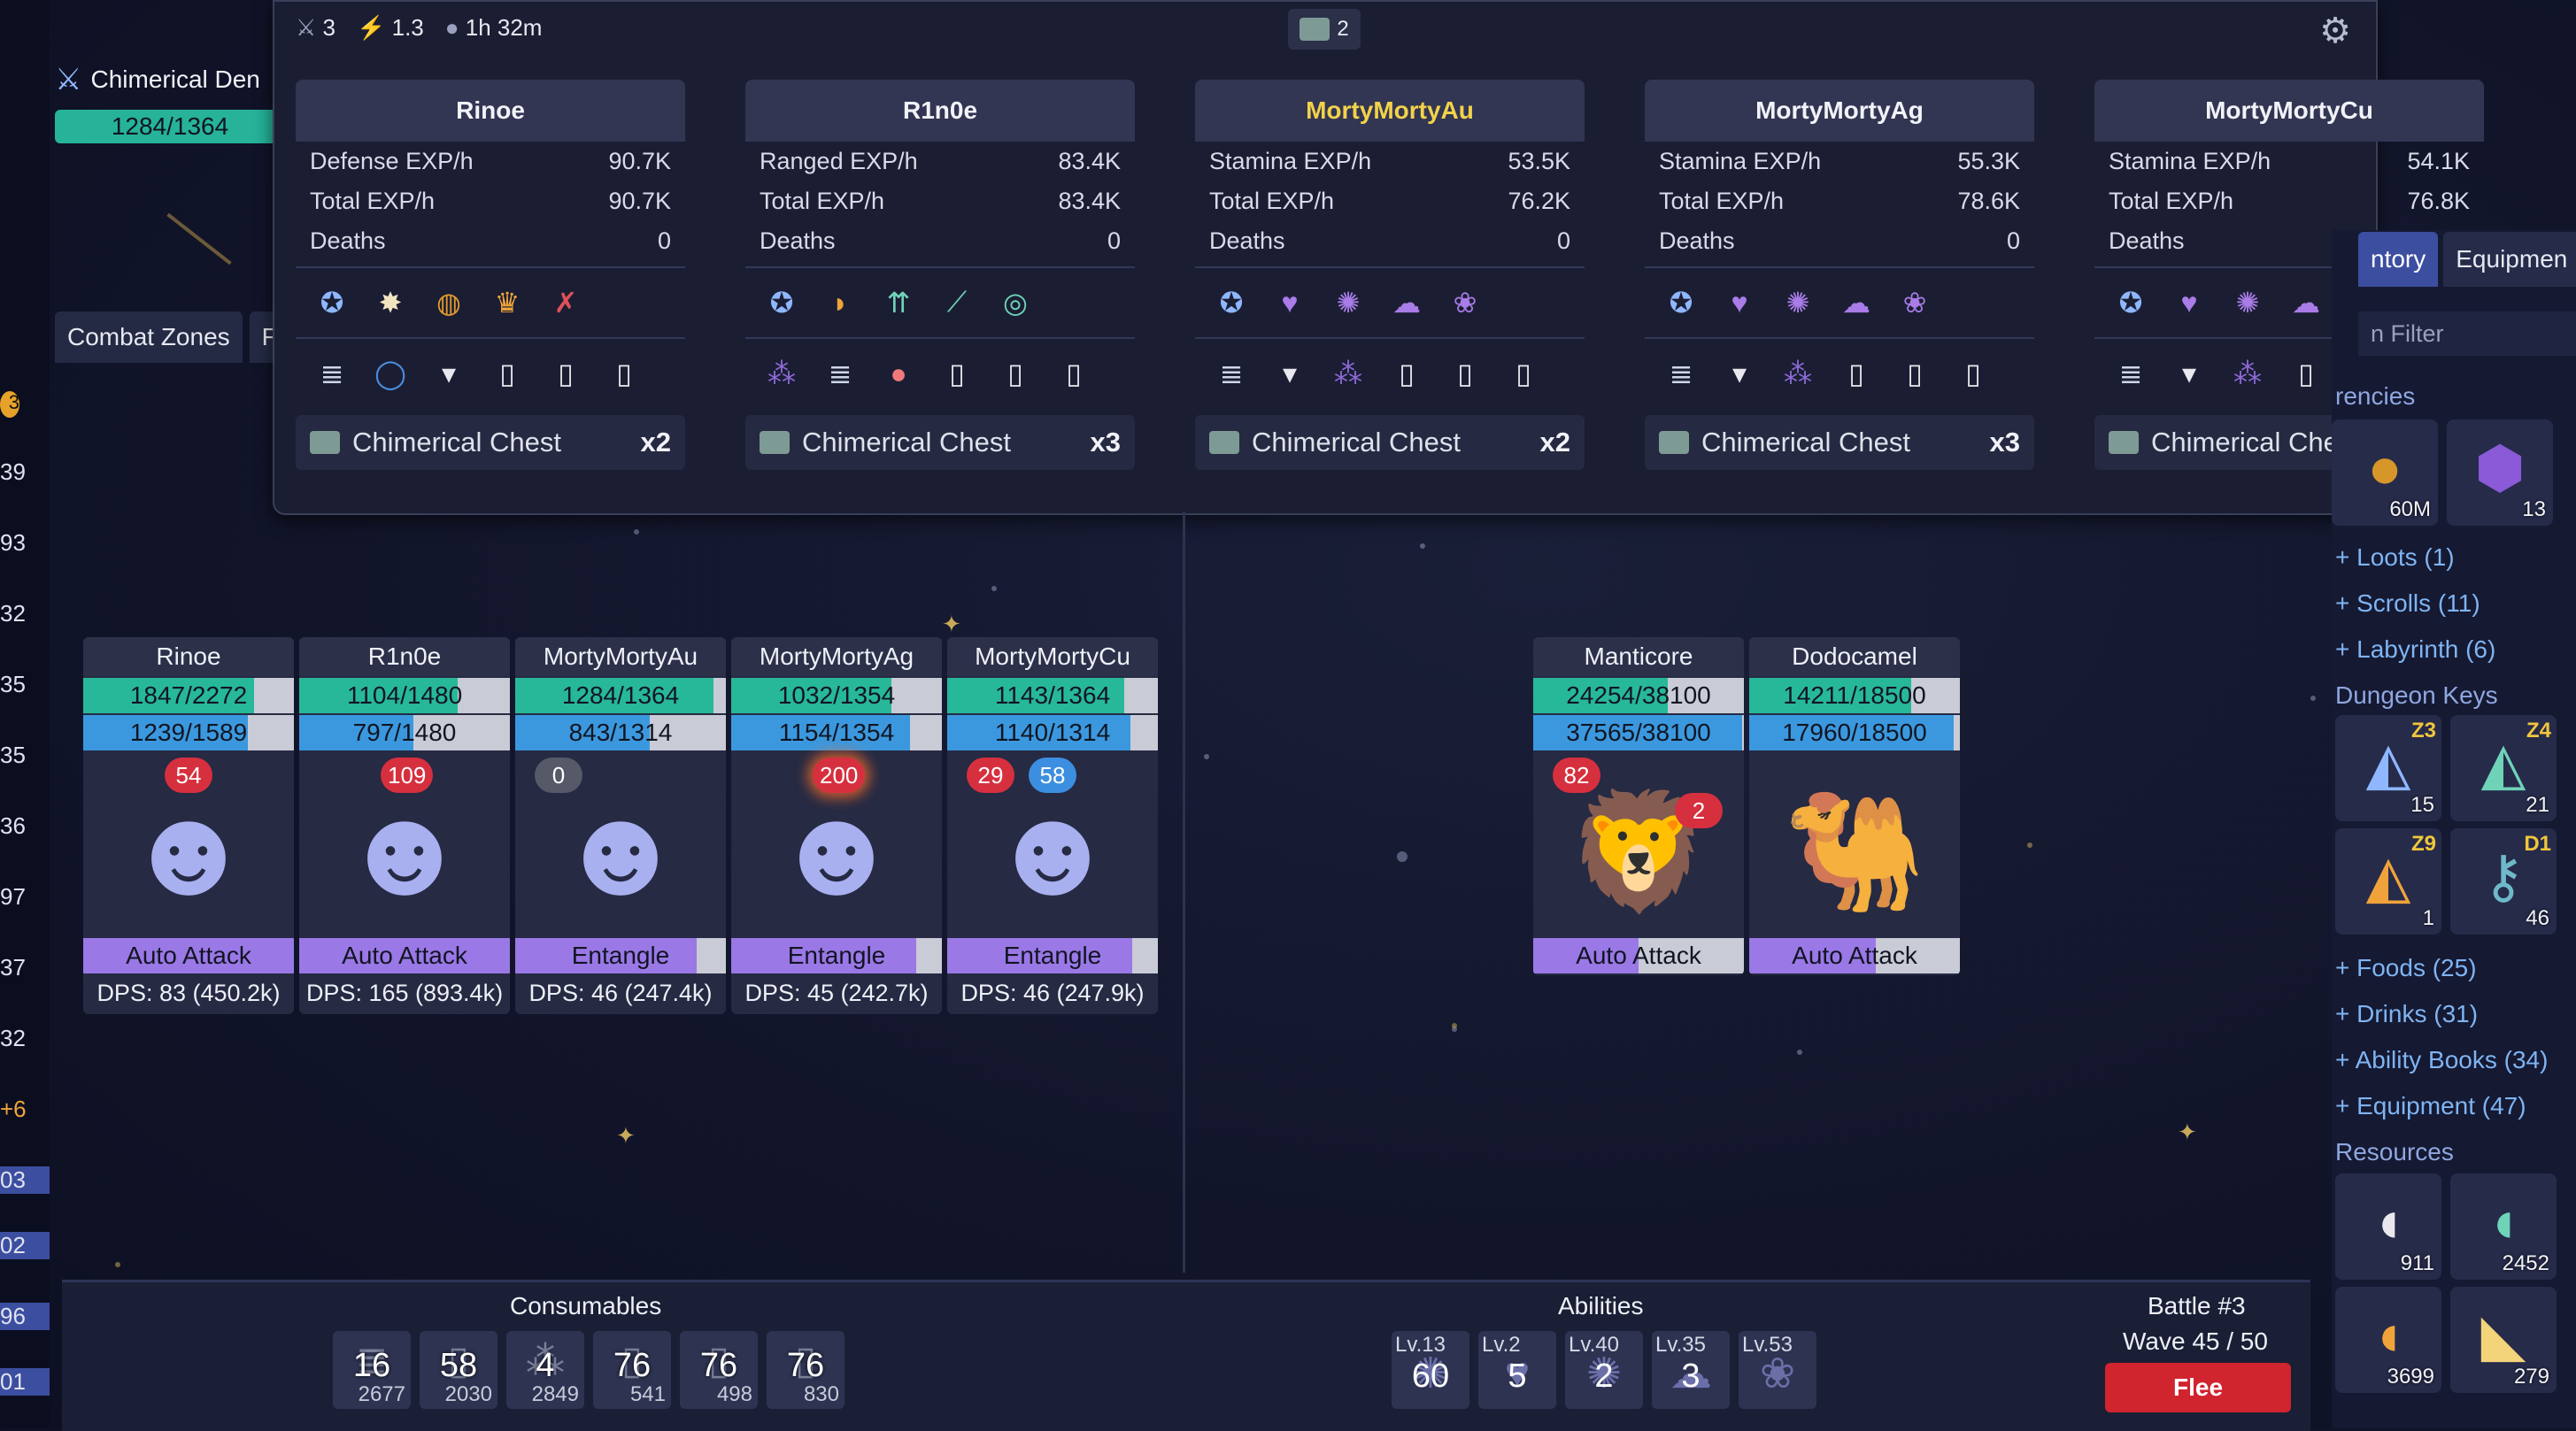 The height and width of the screenshot is (1431, 2576). What do you see at coordinates (468, 1394) in the screenshot?
I see `consumable-stock: 2030` at bounding box center [468, 1394].